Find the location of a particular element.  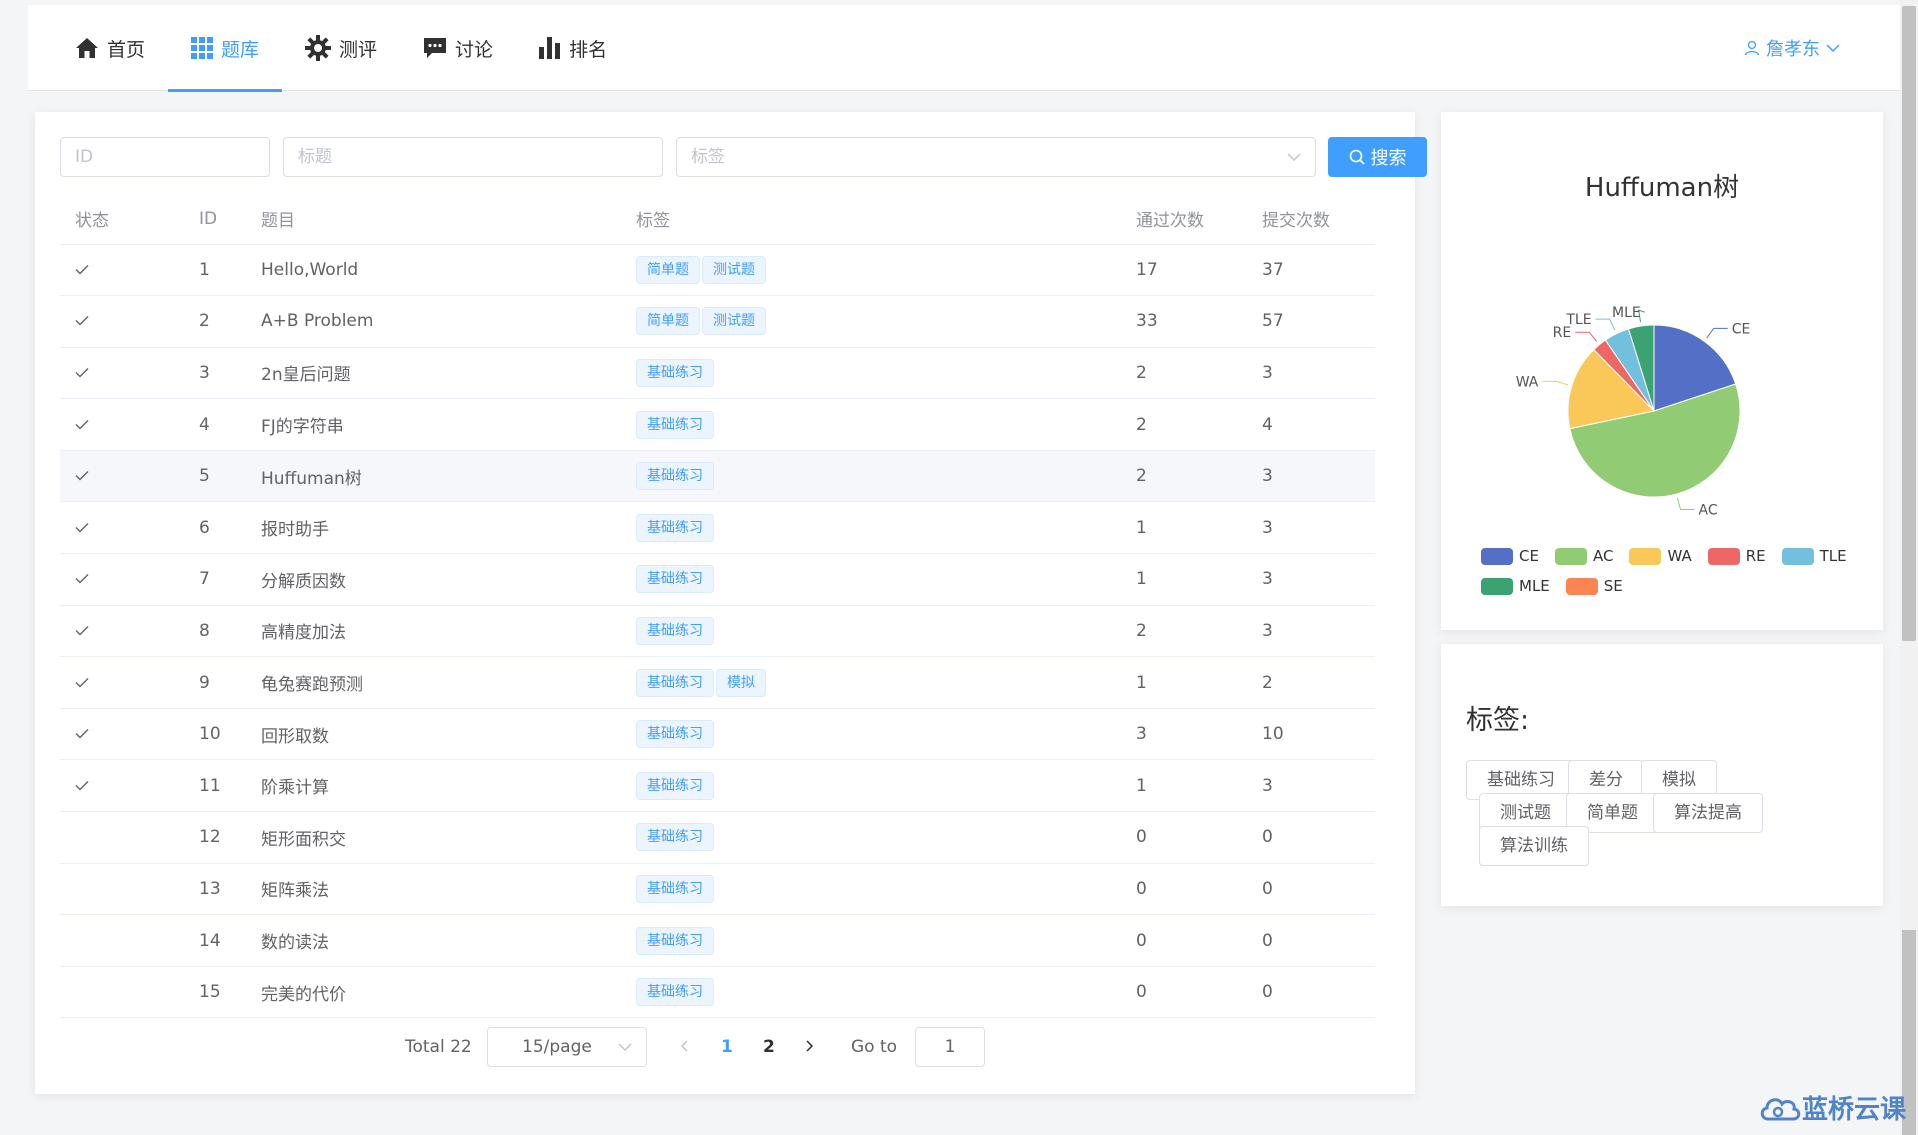

nav-judge: 测评 is located at coordinates (341, 48).